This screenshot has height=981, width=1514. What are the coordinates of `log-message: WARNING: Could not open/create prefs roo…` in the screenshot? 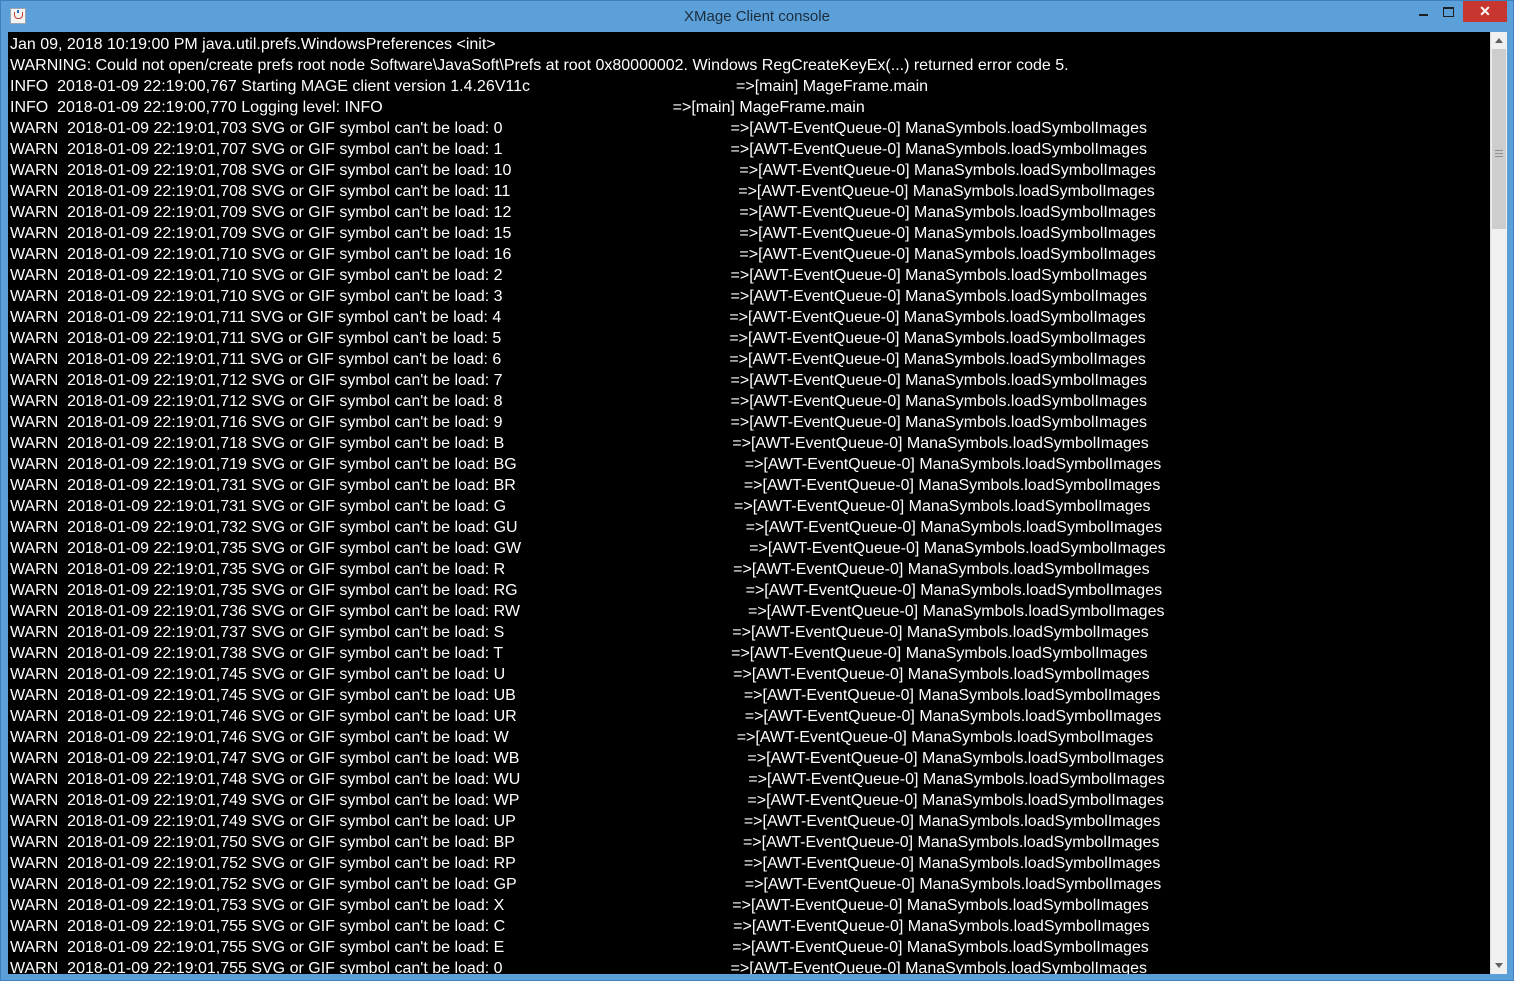 It's located at (539, 65).